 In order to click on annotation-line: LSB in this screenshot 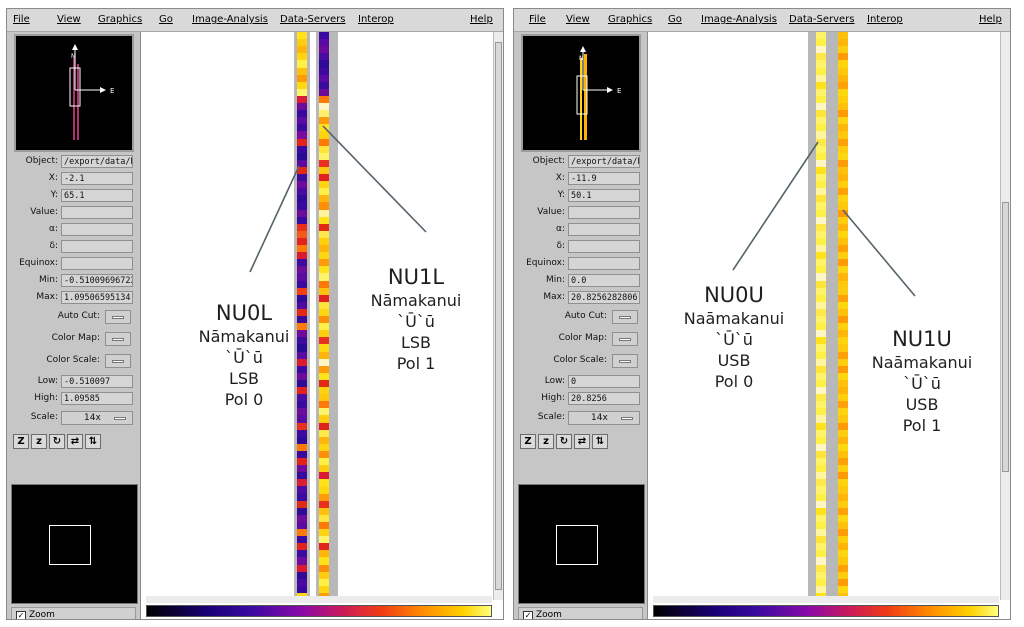, I will do `click(416, 342)`.